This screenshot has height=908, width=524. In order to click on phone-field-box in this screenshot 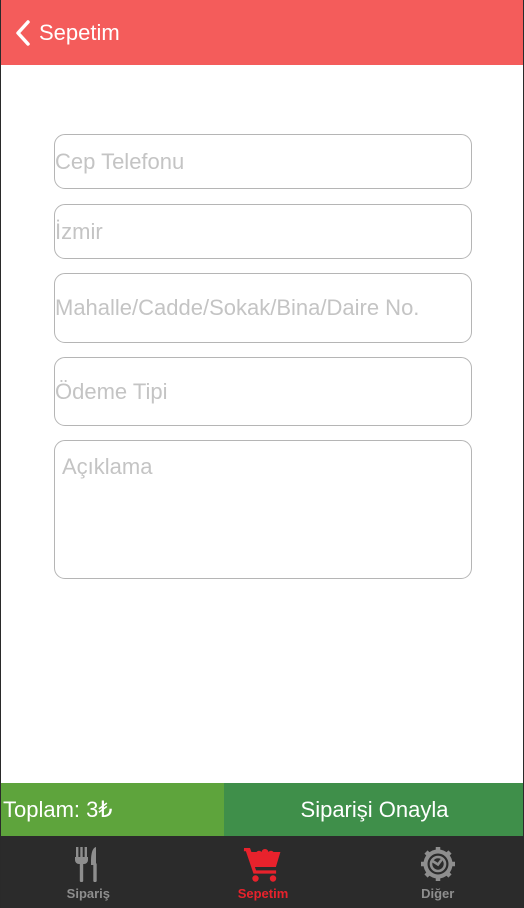, I will do `click(263, 161)`.